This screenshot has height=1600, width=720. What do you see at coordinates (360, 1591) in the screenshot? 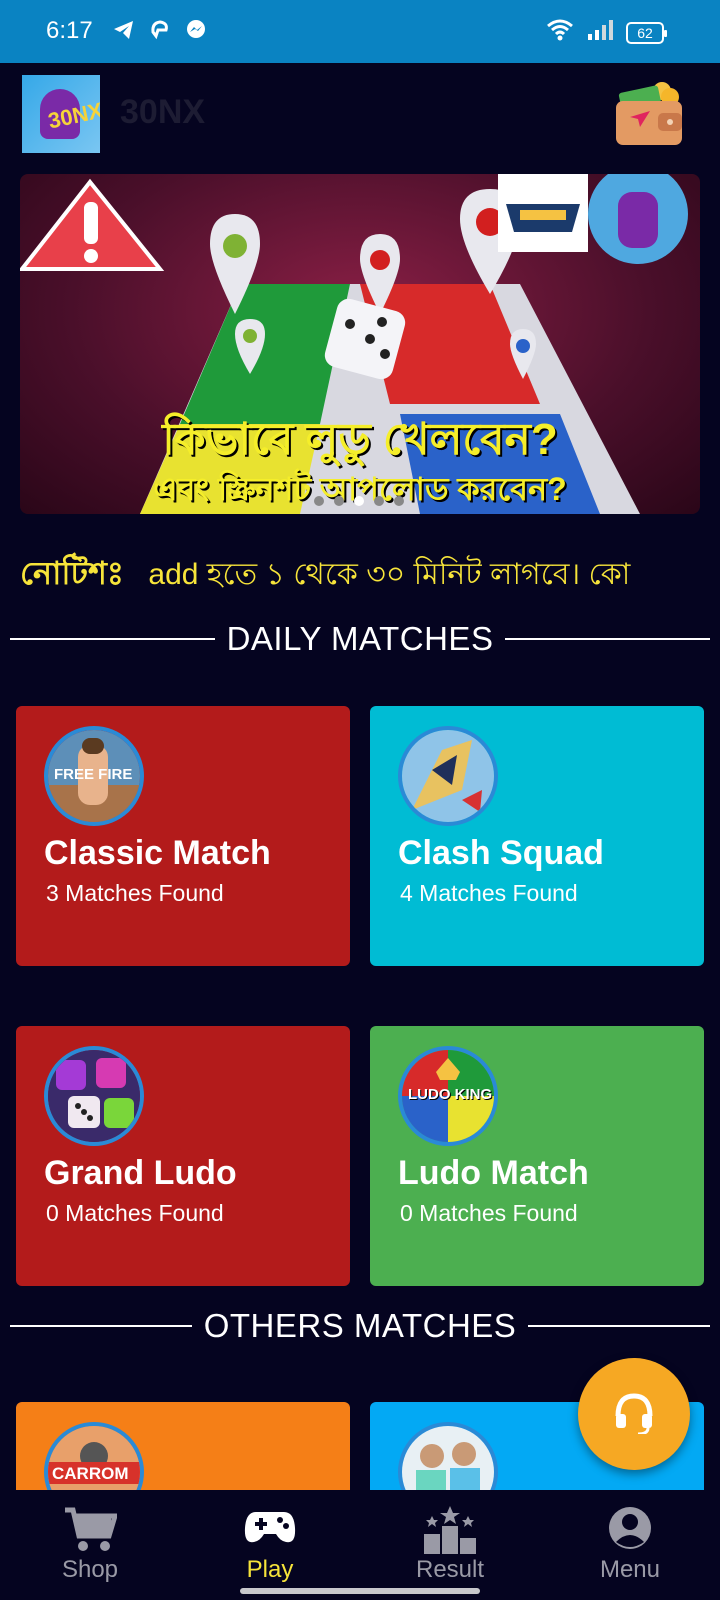
I see `home-indicator` at bounding box center [360, 1591].